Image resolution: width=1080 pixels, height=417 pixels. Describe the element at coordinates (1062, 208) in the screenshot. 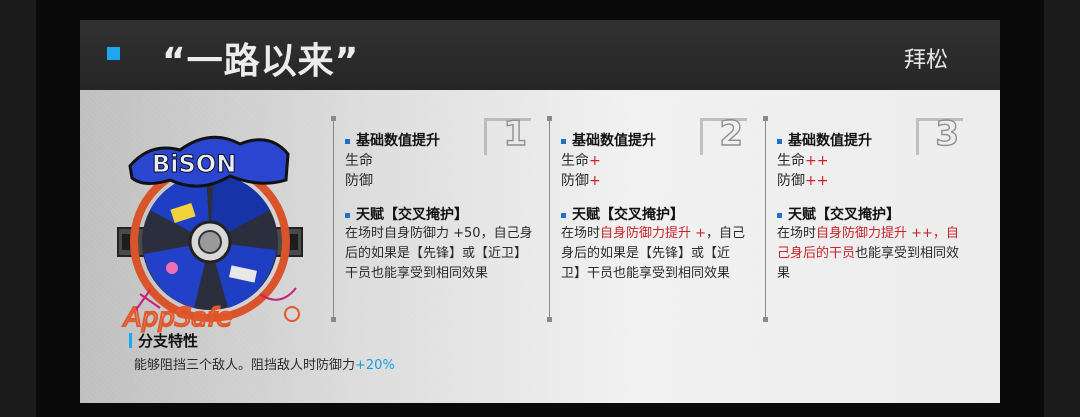

I see `screen-border-right` at that location.